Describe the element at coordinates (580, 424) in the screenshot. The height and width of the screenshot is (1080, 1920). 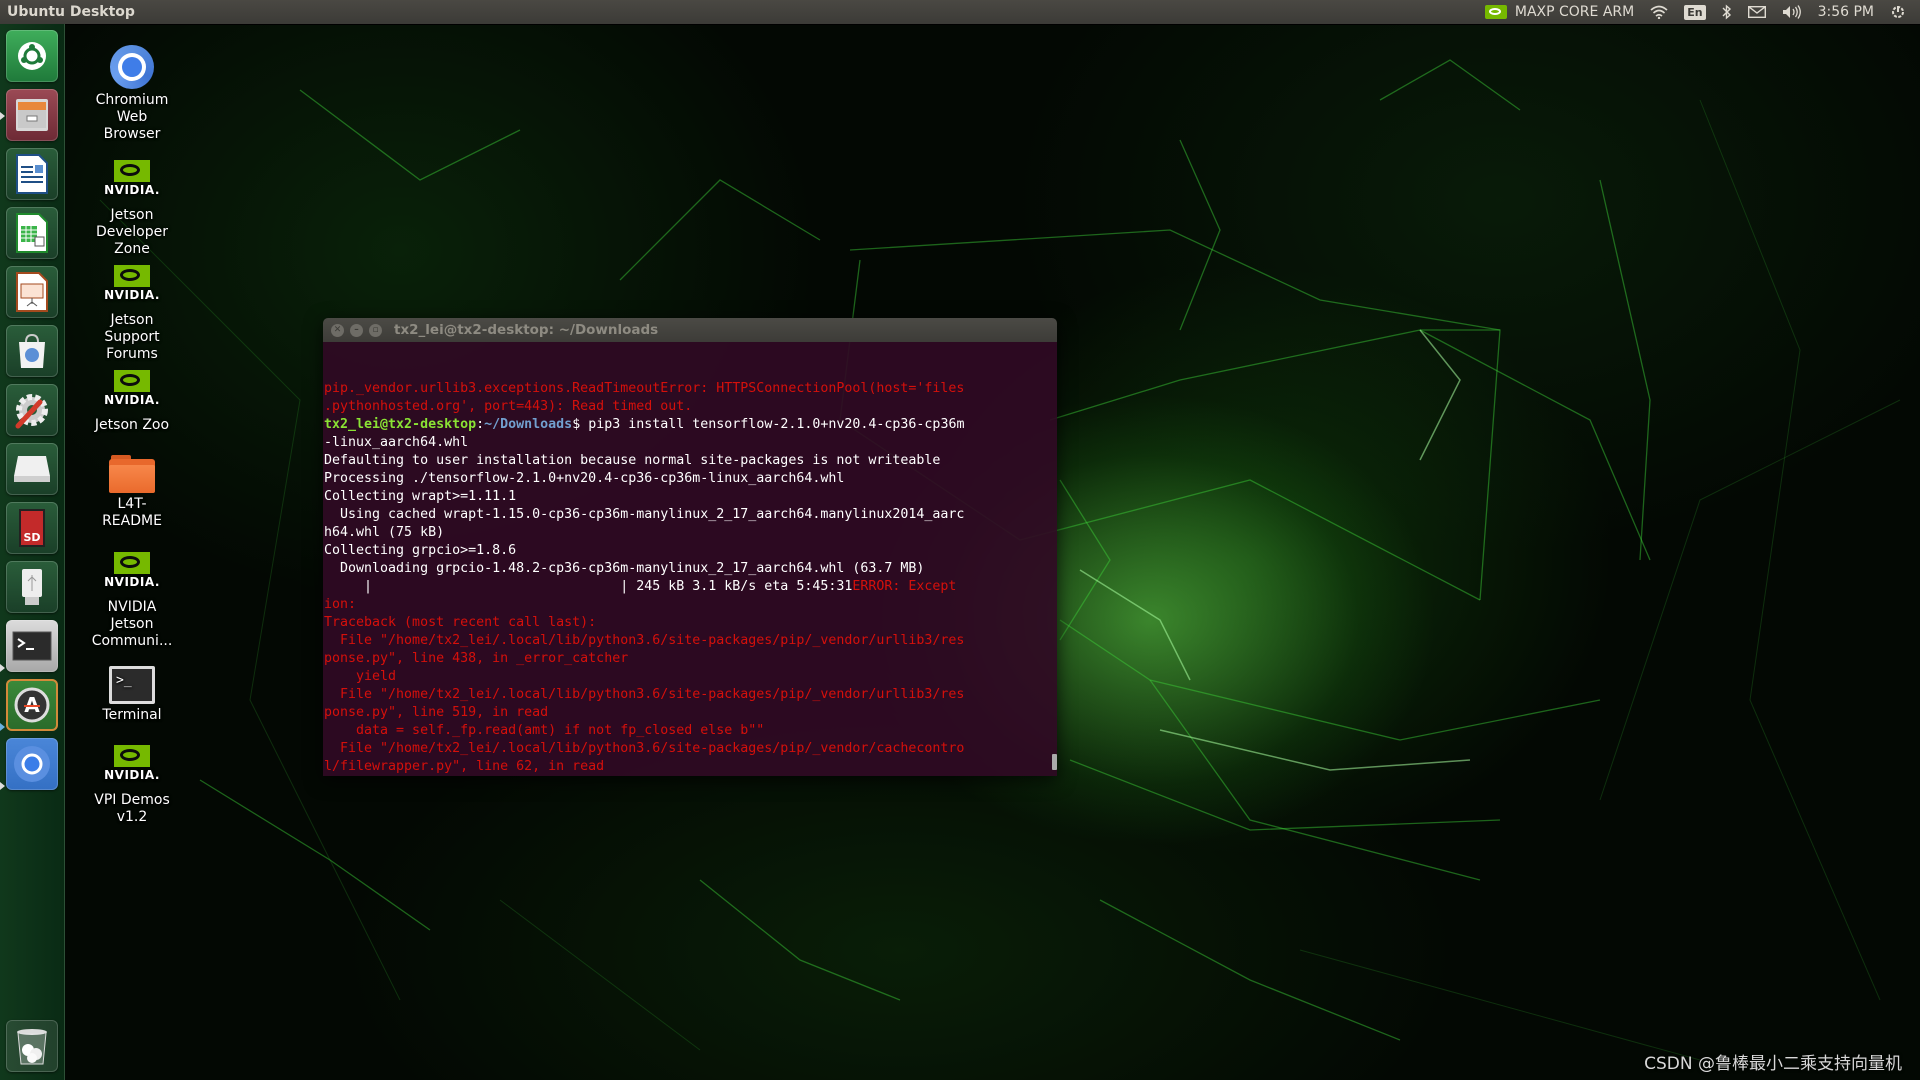
I see `terminal-prompt-symbol: $` at that location.